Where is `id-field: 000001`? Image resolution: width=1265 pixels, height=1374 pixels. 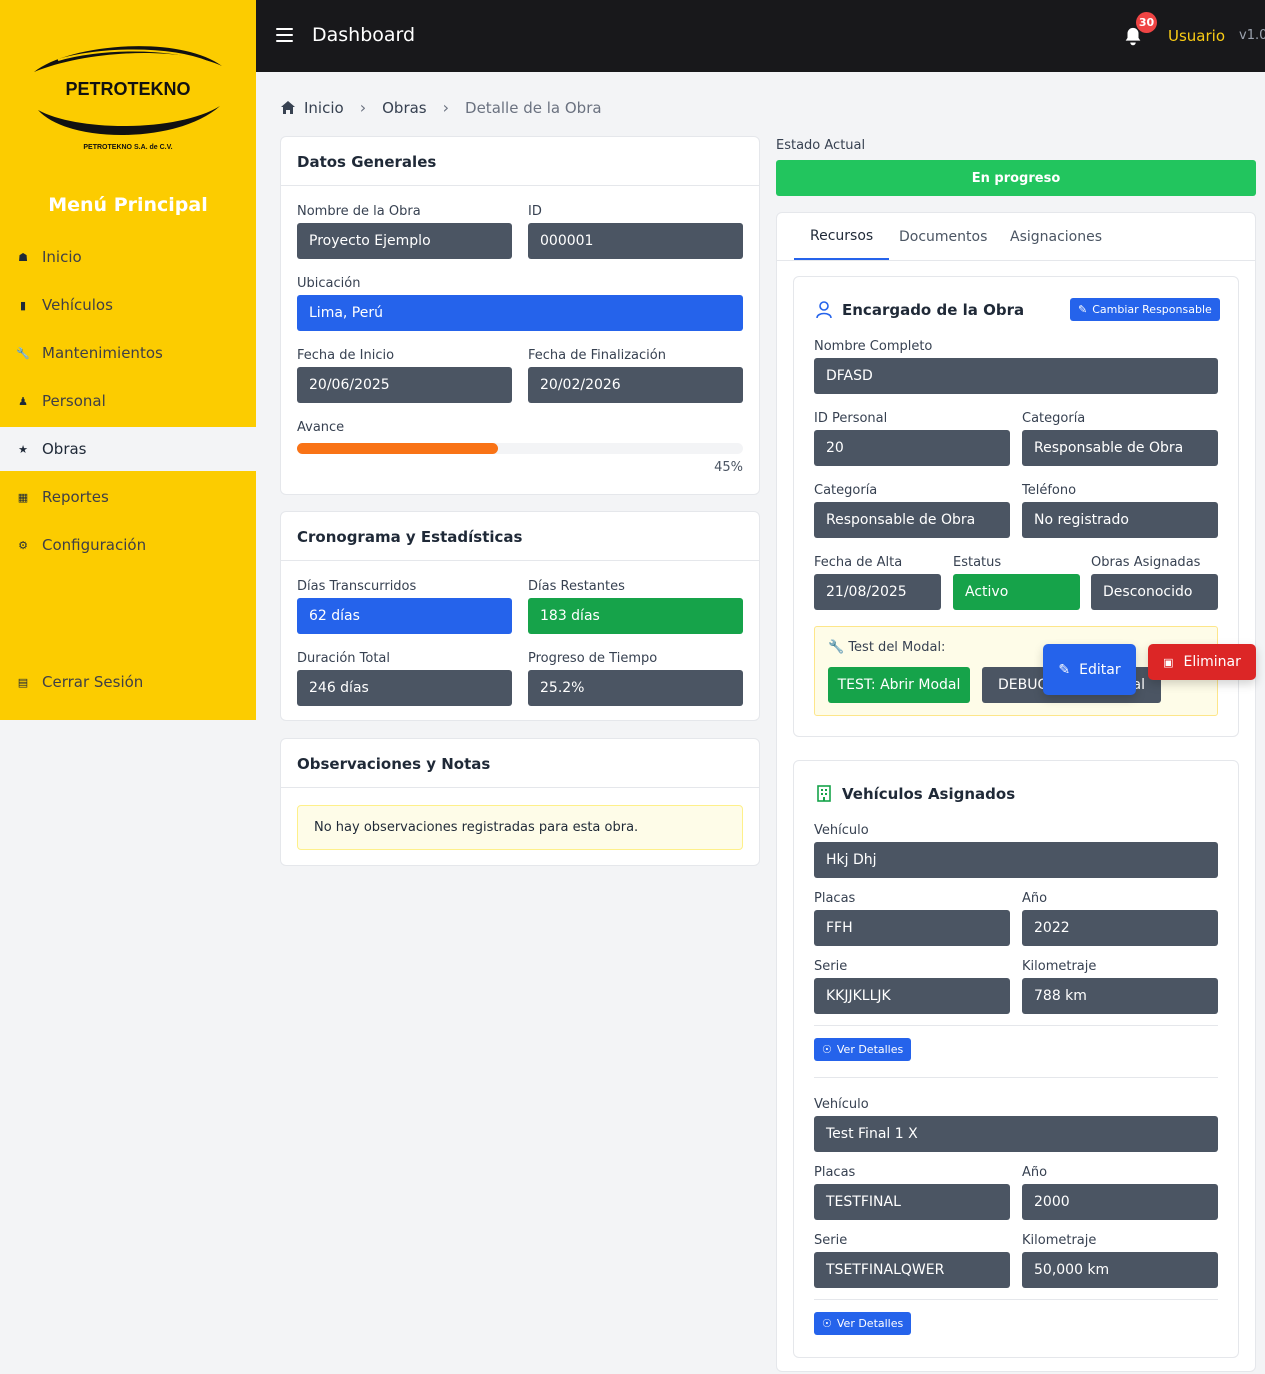
id-field: 000001 is located at coordinates (635, 241).